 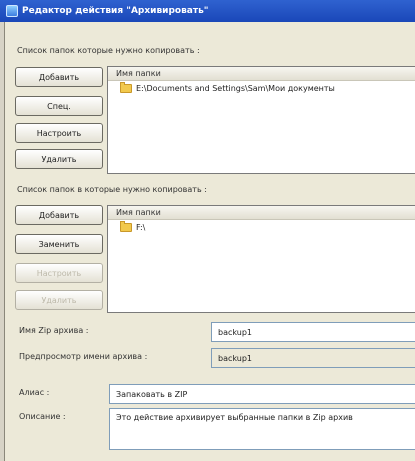 I want to click on alias-input, so click(x=262, y=394).